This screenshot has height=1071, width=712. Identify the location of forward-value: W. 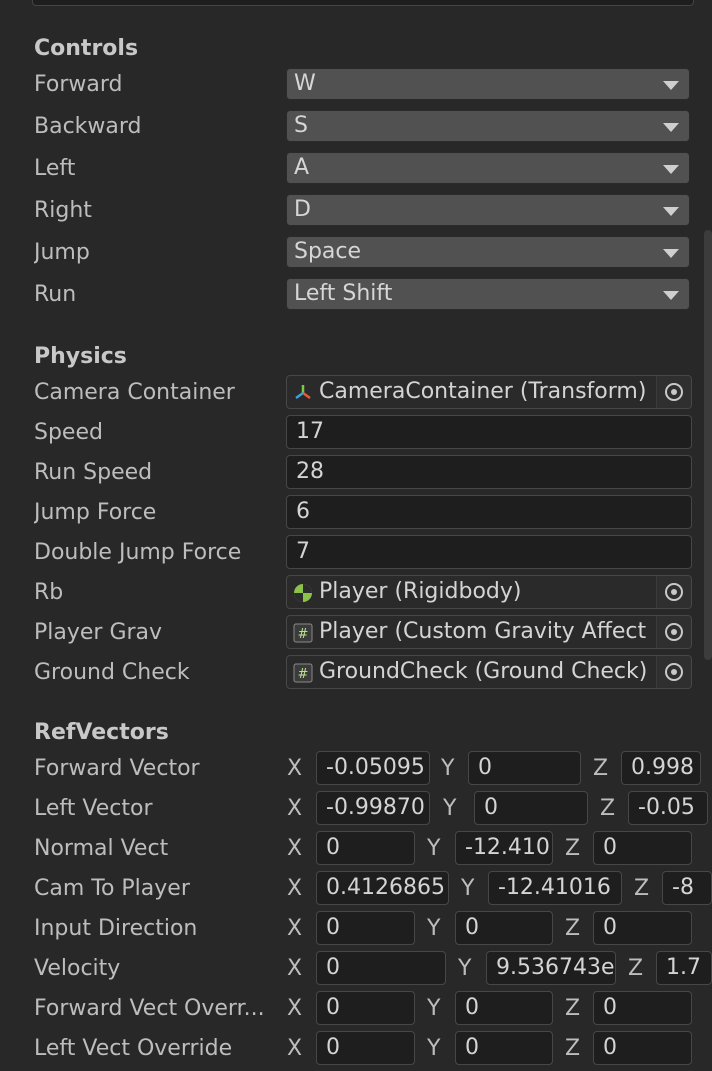
(305, 83).